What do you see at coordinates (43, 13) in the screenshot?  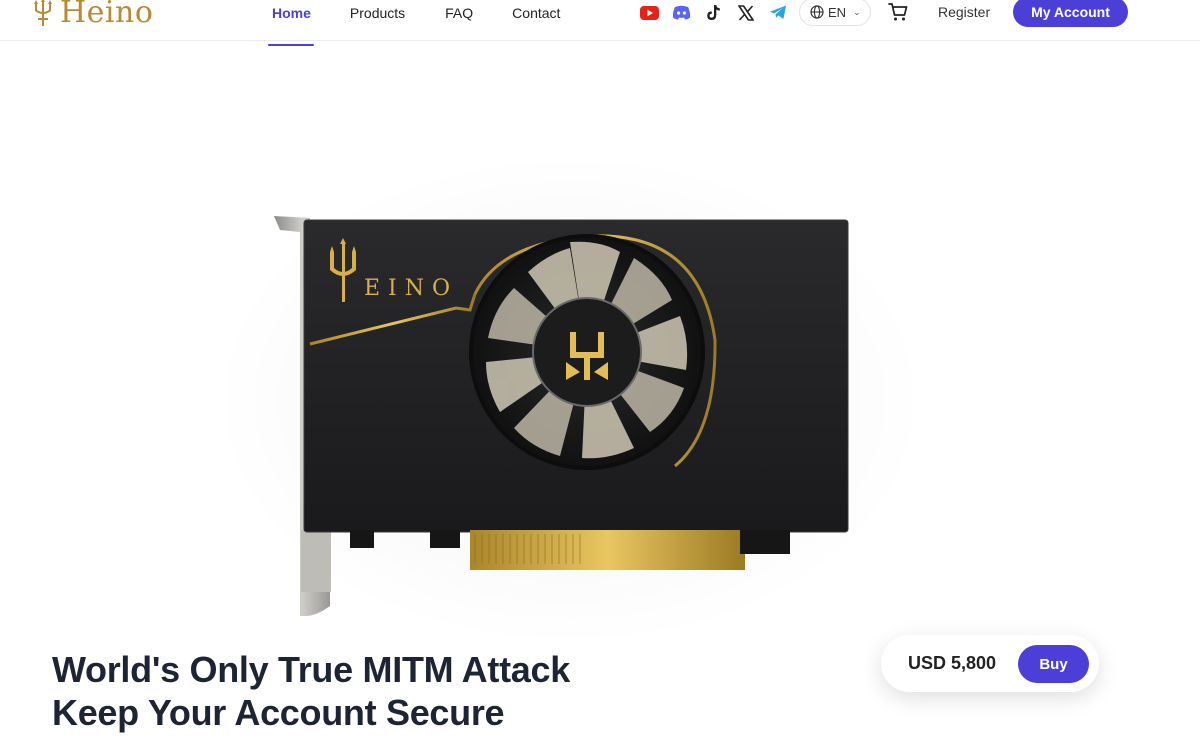 I see `trident-logo-icon` at bounding box center [43, 13].